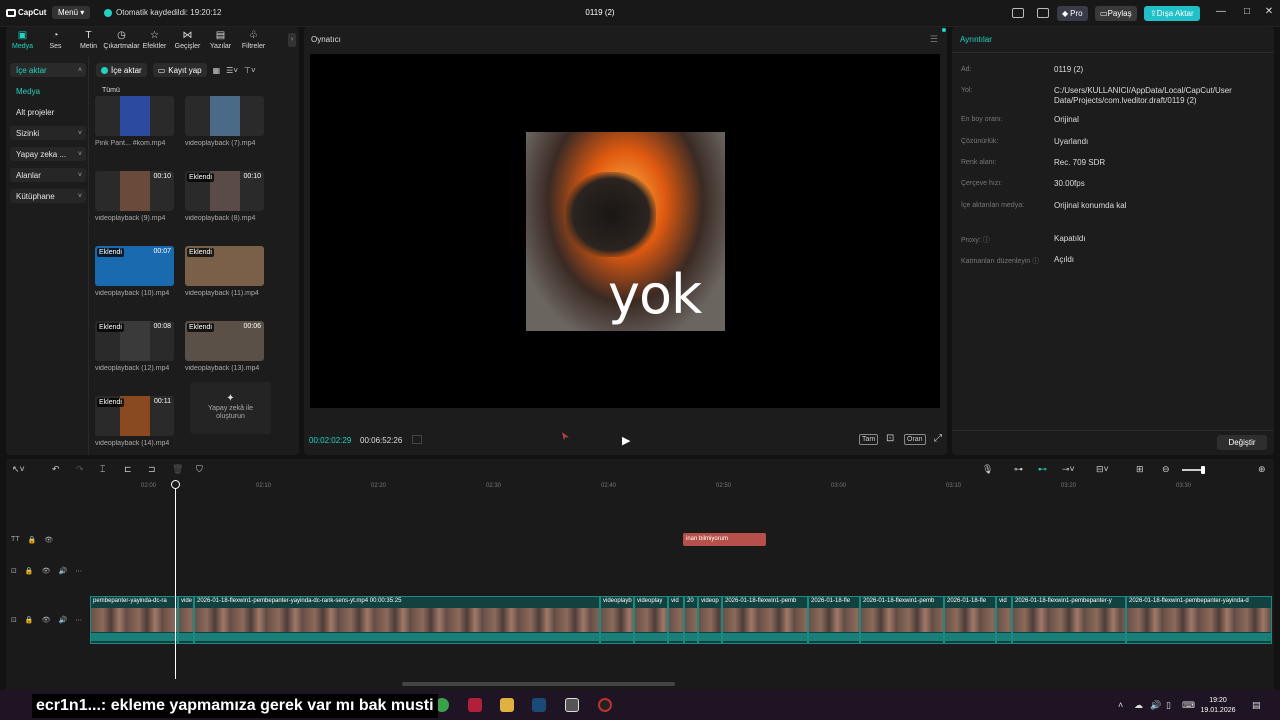 The height and width of the screenshot is (720, 1280). Describe the element at coordinates (179, 70) in the screenshot. I see `record-button: ▭ Kayıt yap` at that location.